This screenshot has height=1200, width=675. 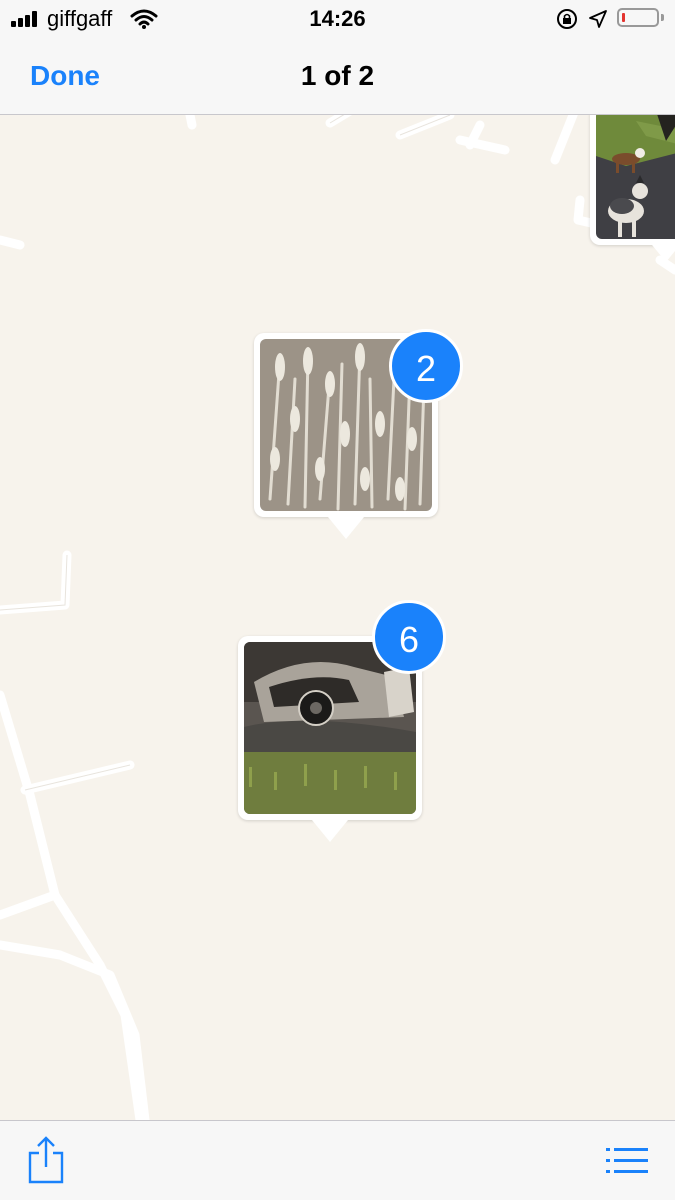 I want to click on photo-pin-dogs, so click(x=632, y=188).